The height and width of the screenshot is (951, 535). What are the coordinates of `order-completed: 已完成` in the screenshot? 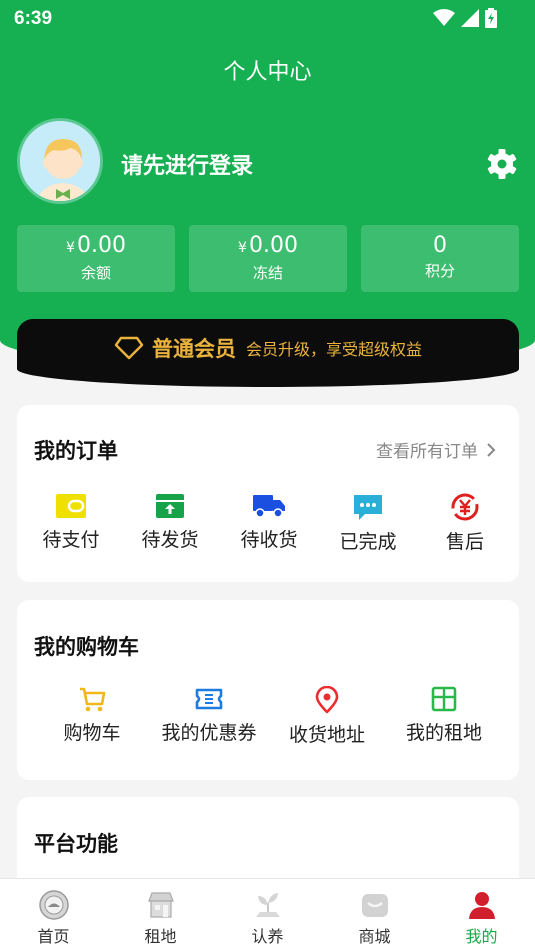 It's located at (368, 523).